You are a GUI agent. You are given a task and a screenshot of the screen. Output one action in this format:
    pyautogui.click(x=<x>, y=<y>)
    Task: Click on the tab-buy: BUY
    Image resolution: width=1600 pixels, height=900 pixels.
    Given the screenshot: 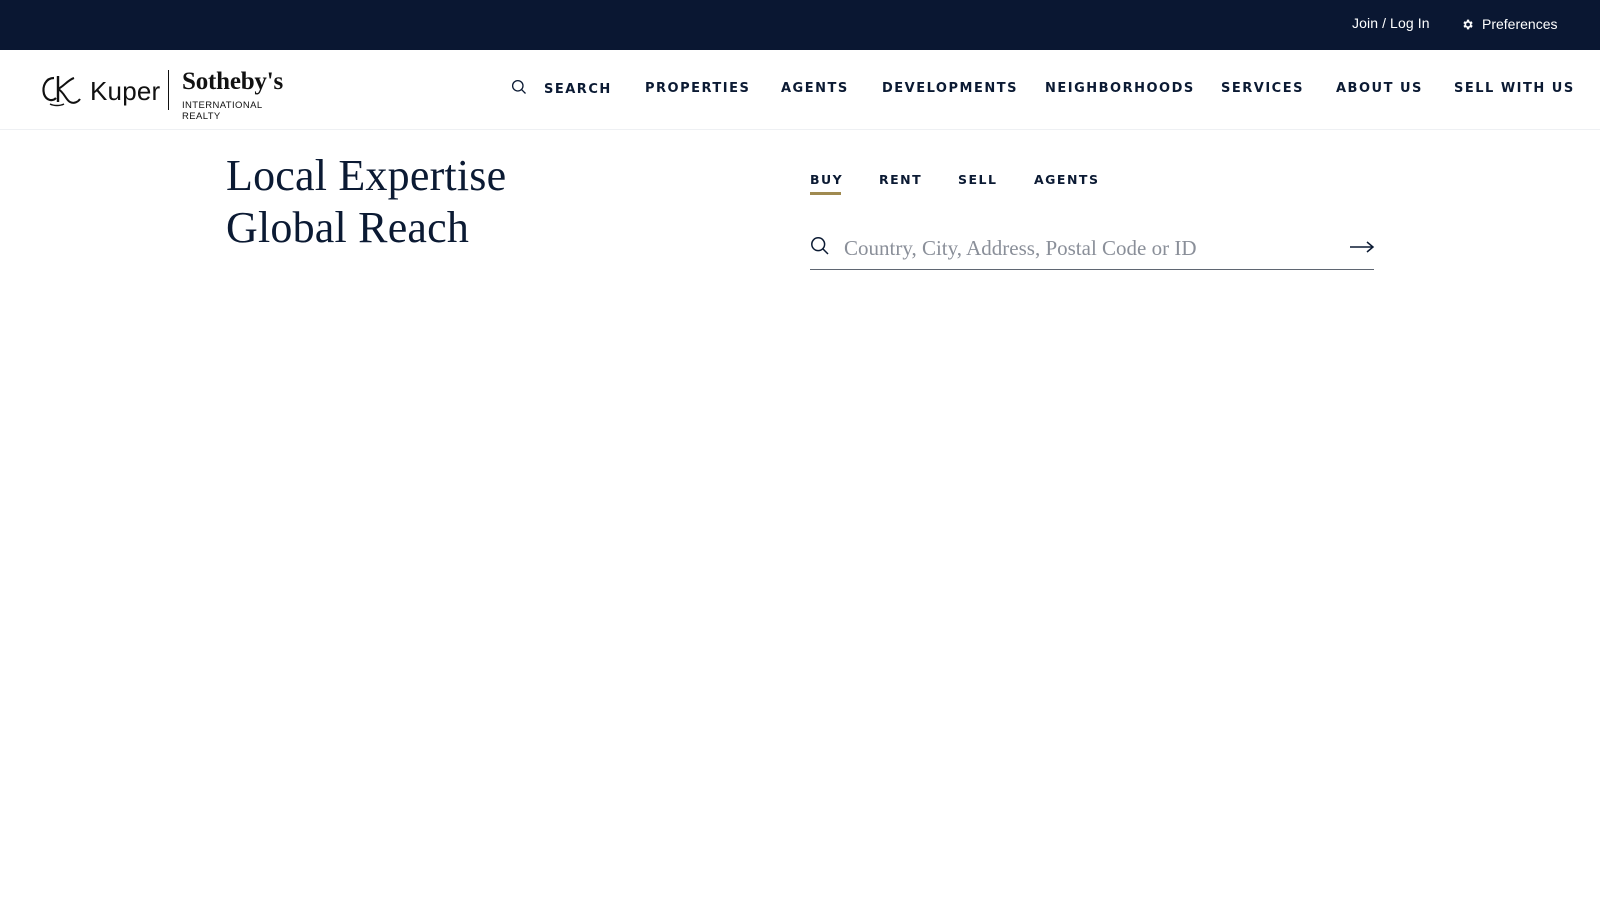 What is the action you would take?
    pyautogui.click(x=826, y=179)
    